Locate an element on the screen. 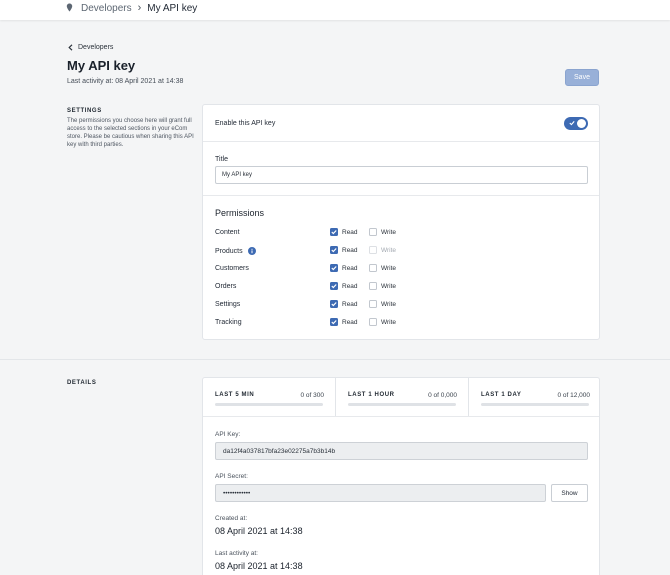  back-link-label: Developers is located at coordinates (96, 47).